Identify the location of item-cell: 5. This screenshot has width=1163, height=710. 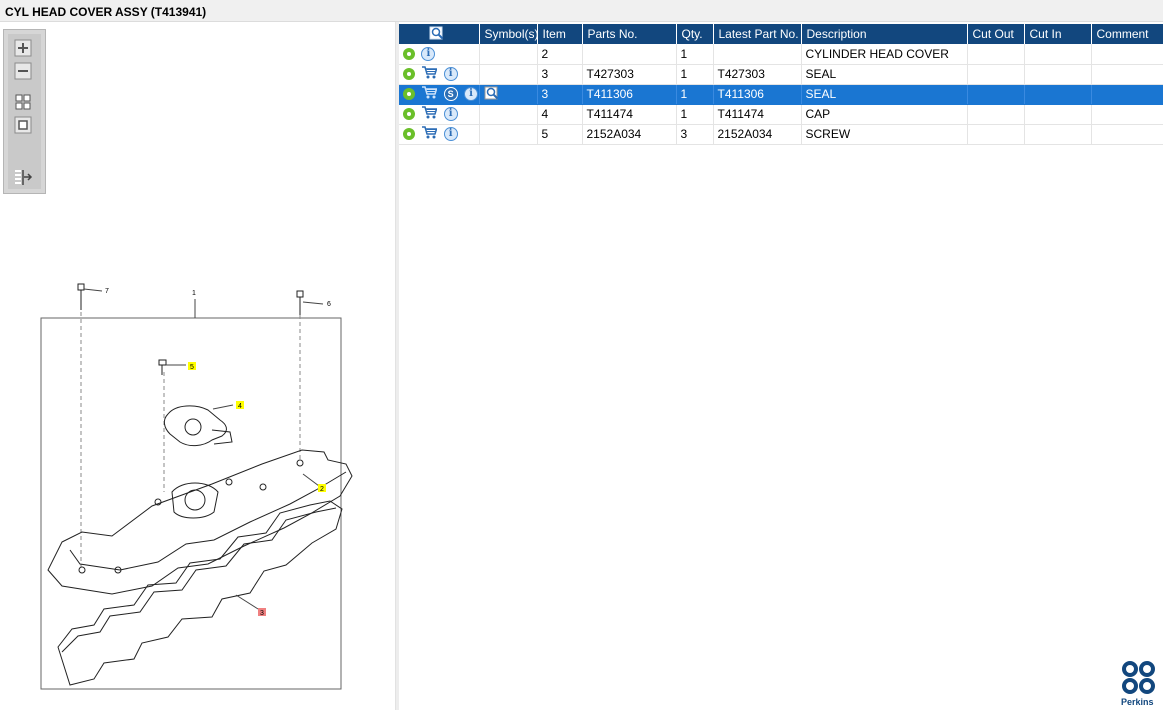
(560, 134).